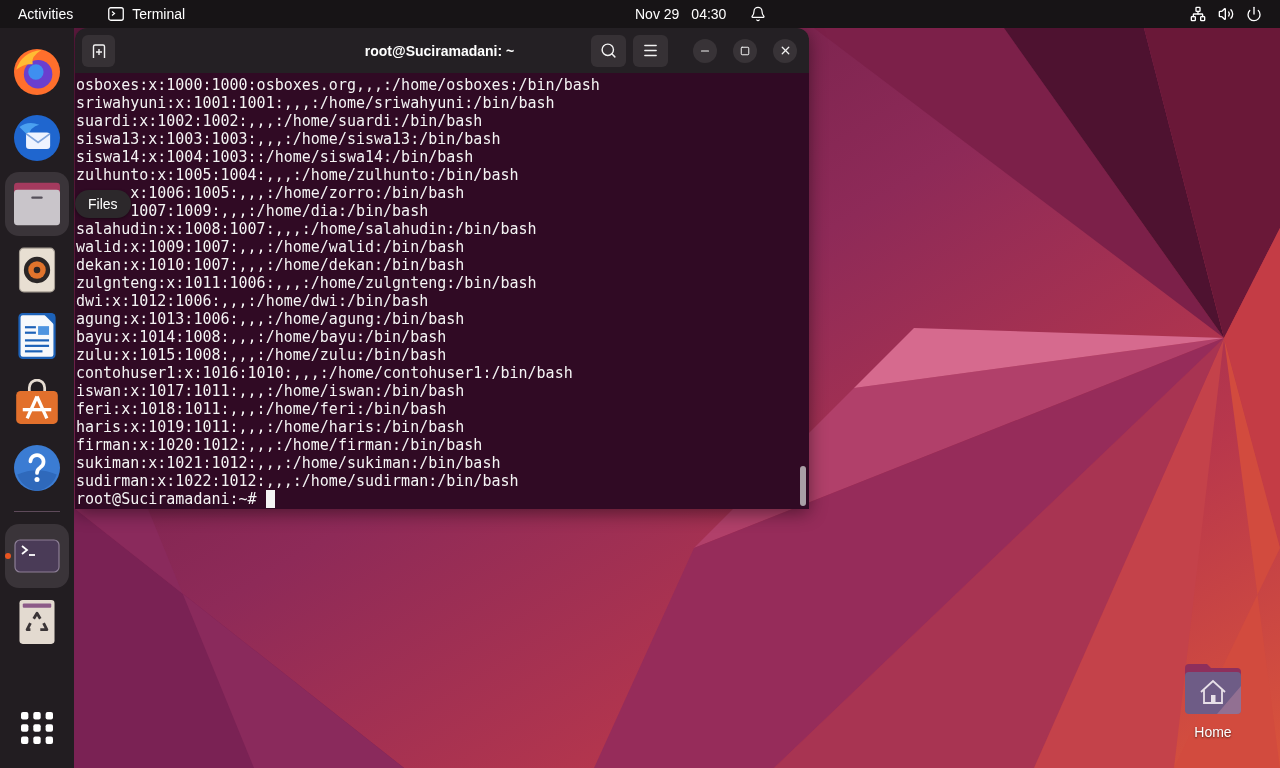 This screenshot has width=1280, height=768. I want to click on scrollbar, so click(803, 486).